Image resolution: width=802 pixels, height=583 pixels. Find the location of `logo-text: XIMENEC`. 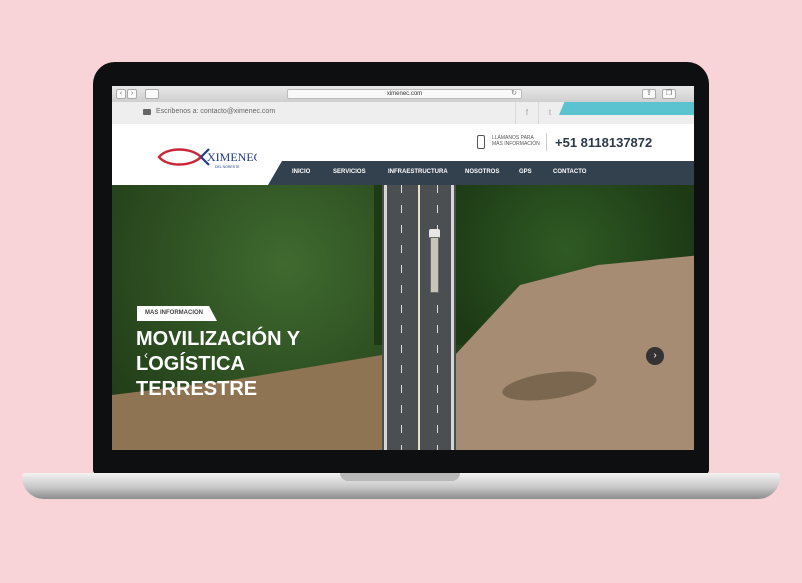

logo-text: XIMENEC is located at coordinates (232, 157).